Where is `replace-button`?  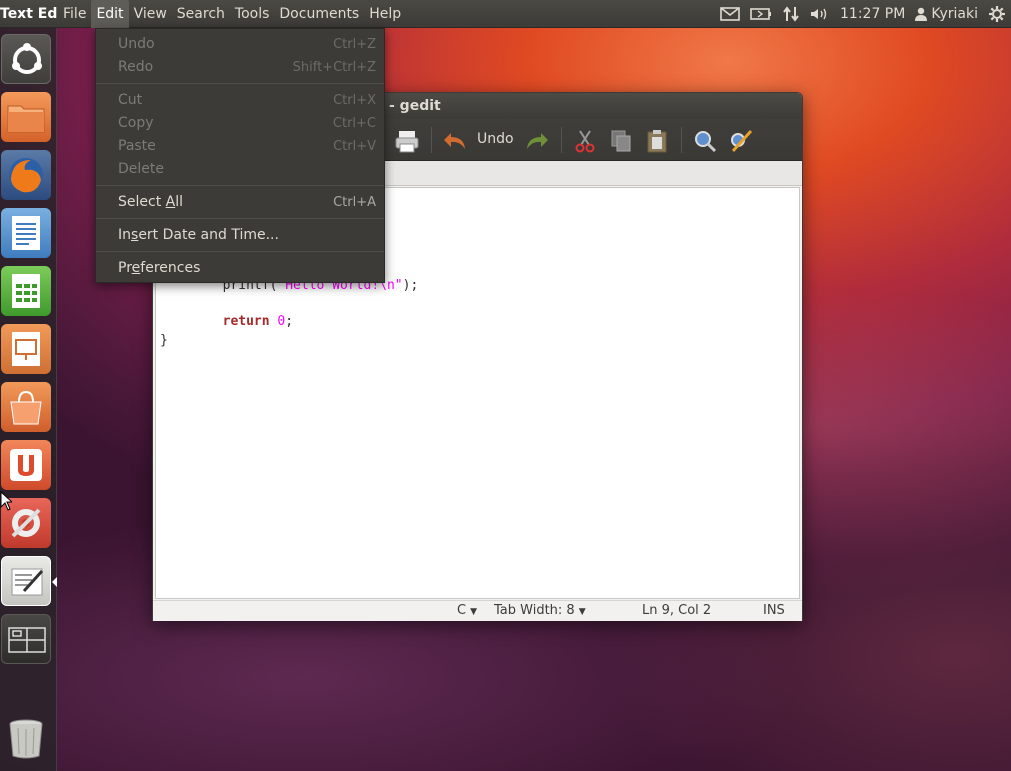 replace-button is located at coordinates (741, 141).